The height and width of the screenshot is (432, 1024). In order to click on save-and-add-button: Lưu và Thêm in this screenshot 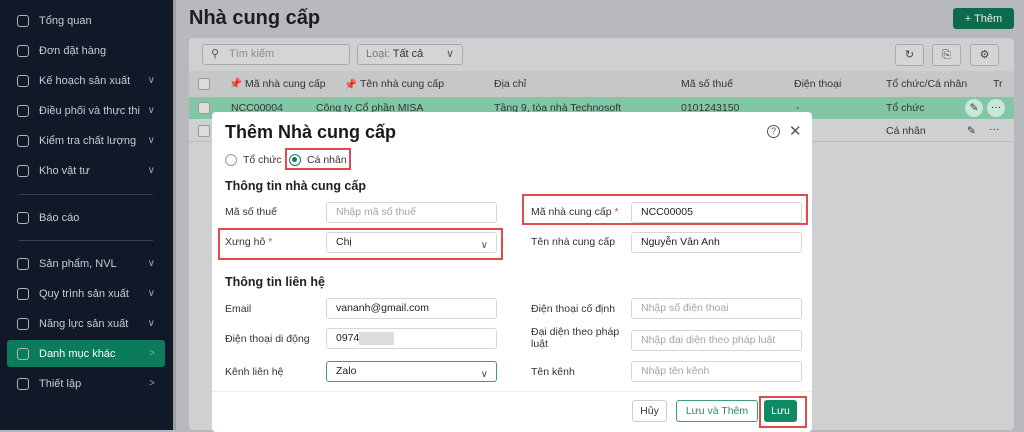, I will do `click(717, 411)`.